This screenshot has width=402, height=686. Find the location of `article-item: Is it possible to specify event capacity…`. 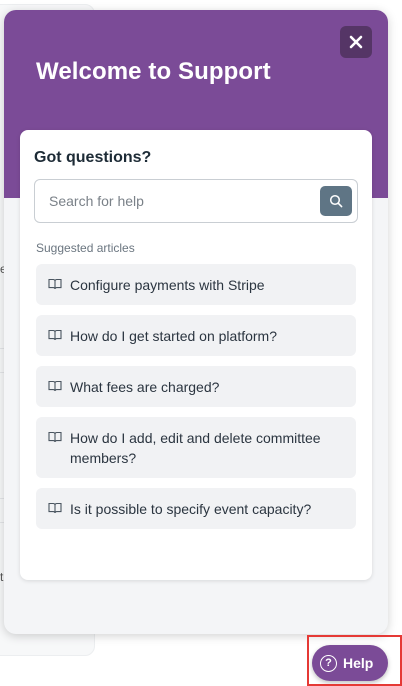

article-item: Is it possible to specify event capacity… is located at coordinates (196, 508).